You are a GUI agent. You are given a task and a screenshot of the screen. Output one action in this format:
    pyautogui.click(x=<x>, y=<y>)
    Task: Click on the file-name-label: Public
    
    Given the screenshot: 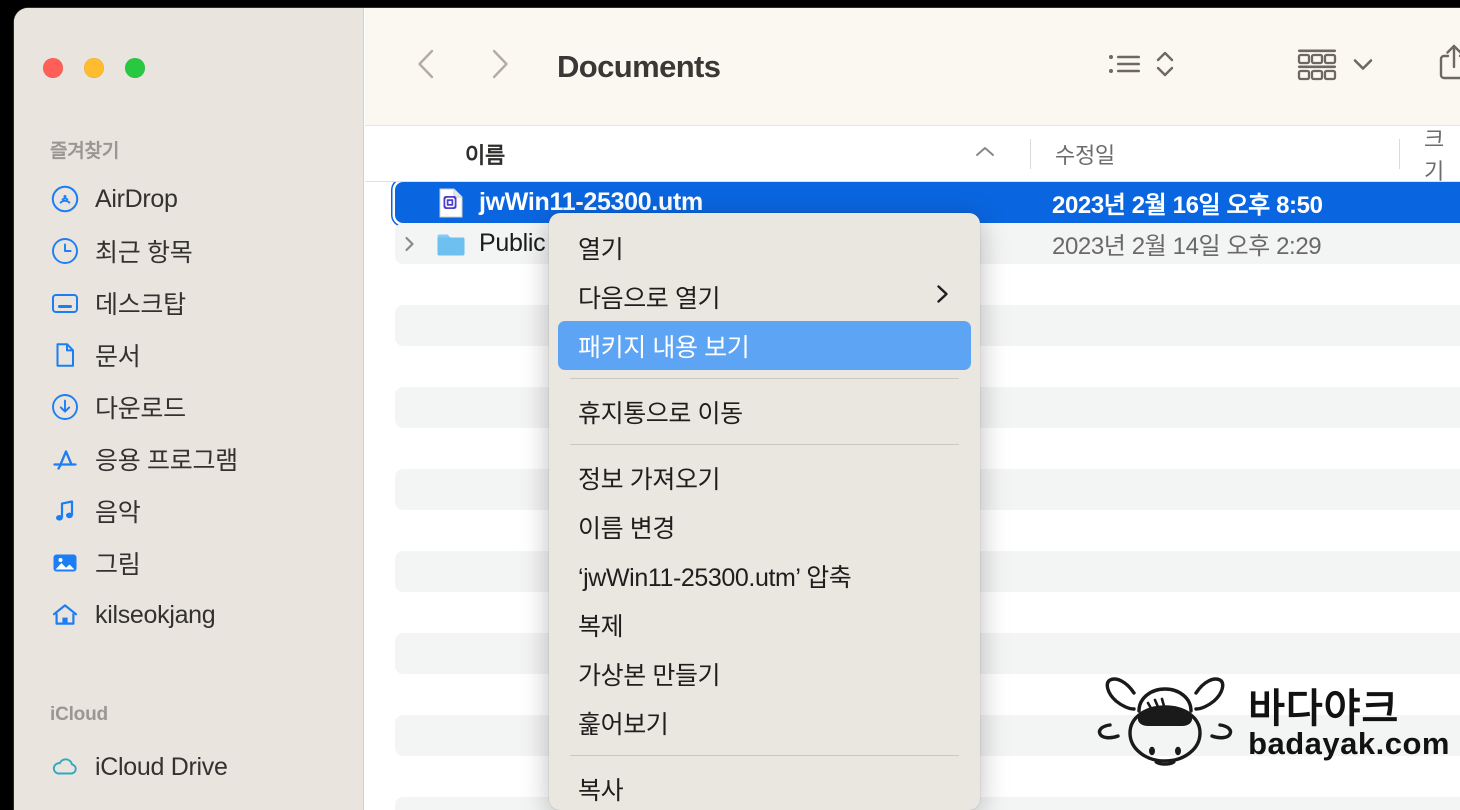 What is the action you would take?
    pyautogui.click(x=512, y=243)
    